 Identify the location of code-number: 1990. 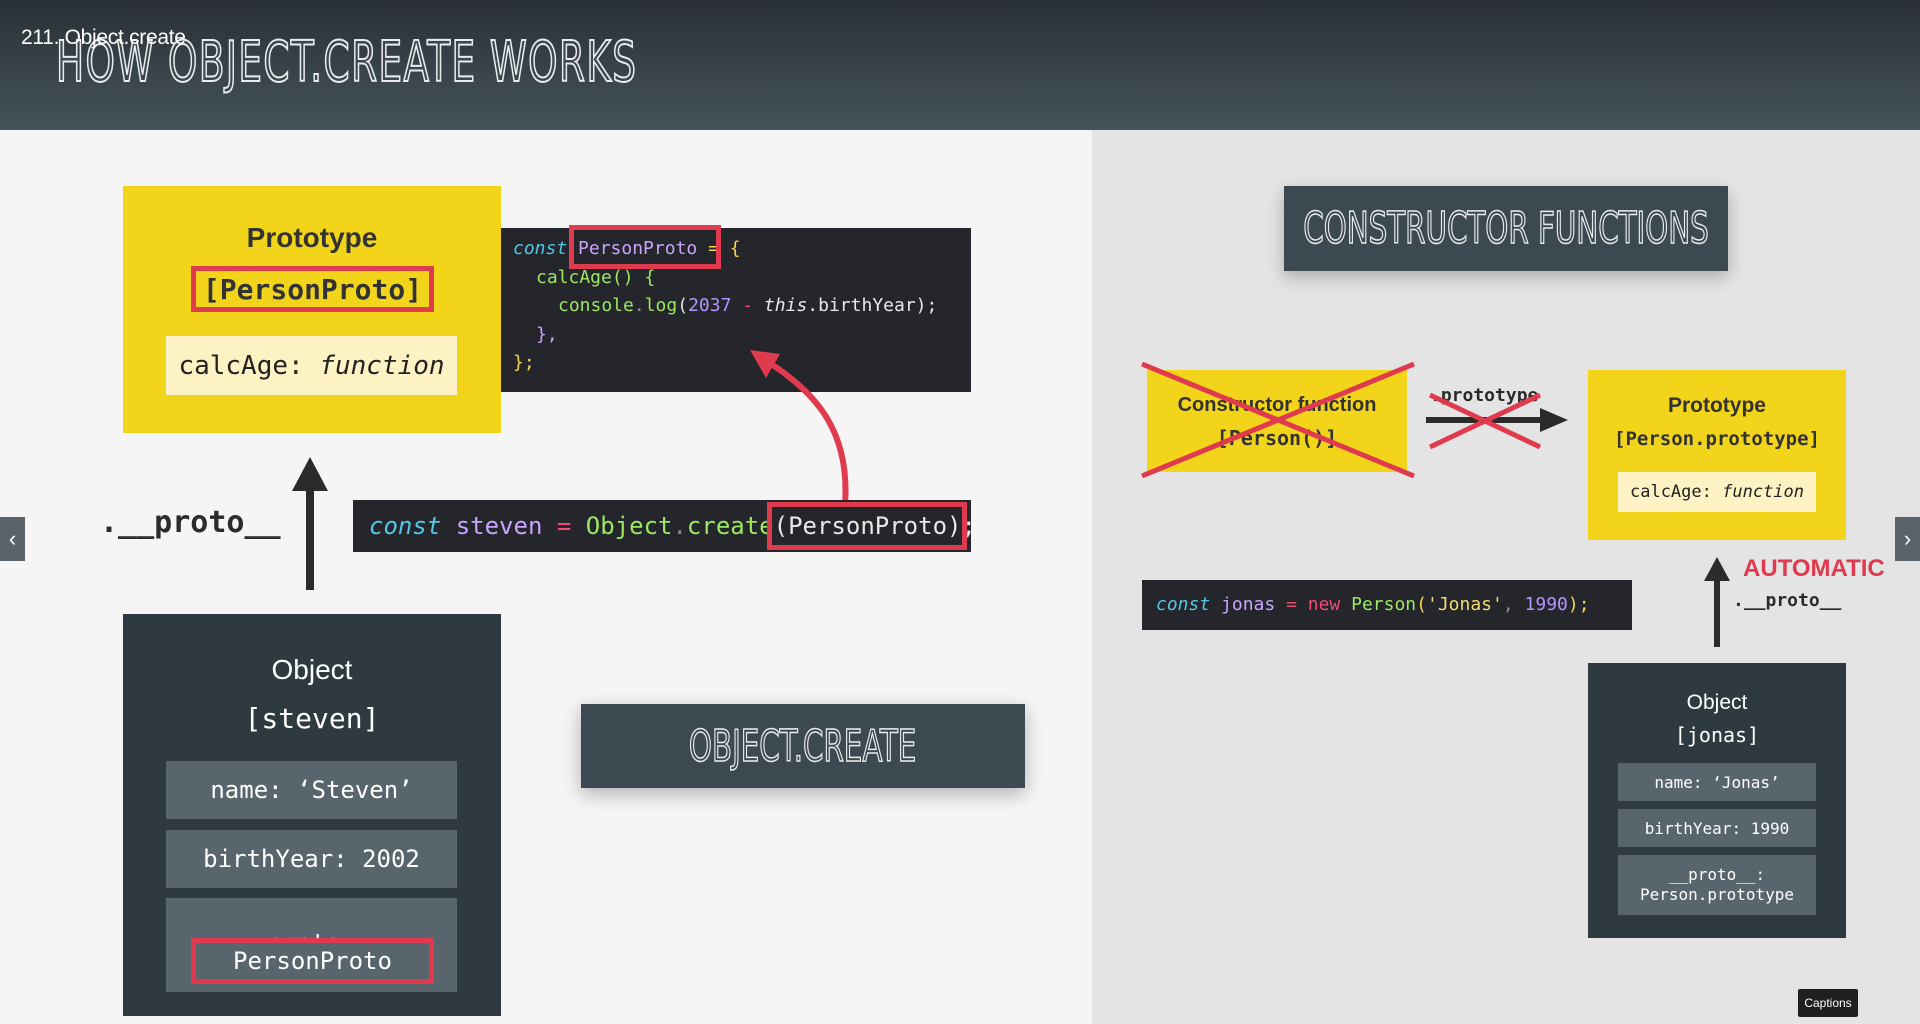
(1546, 604).